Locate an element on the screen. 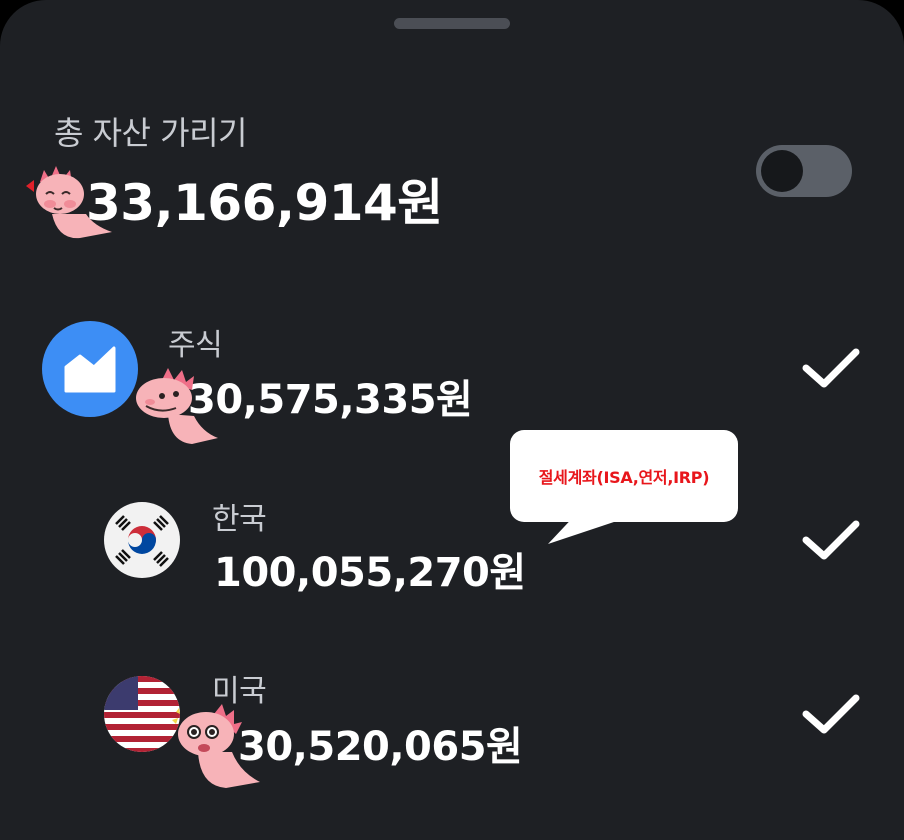  chart-icon is located at coordinates (90, 369).